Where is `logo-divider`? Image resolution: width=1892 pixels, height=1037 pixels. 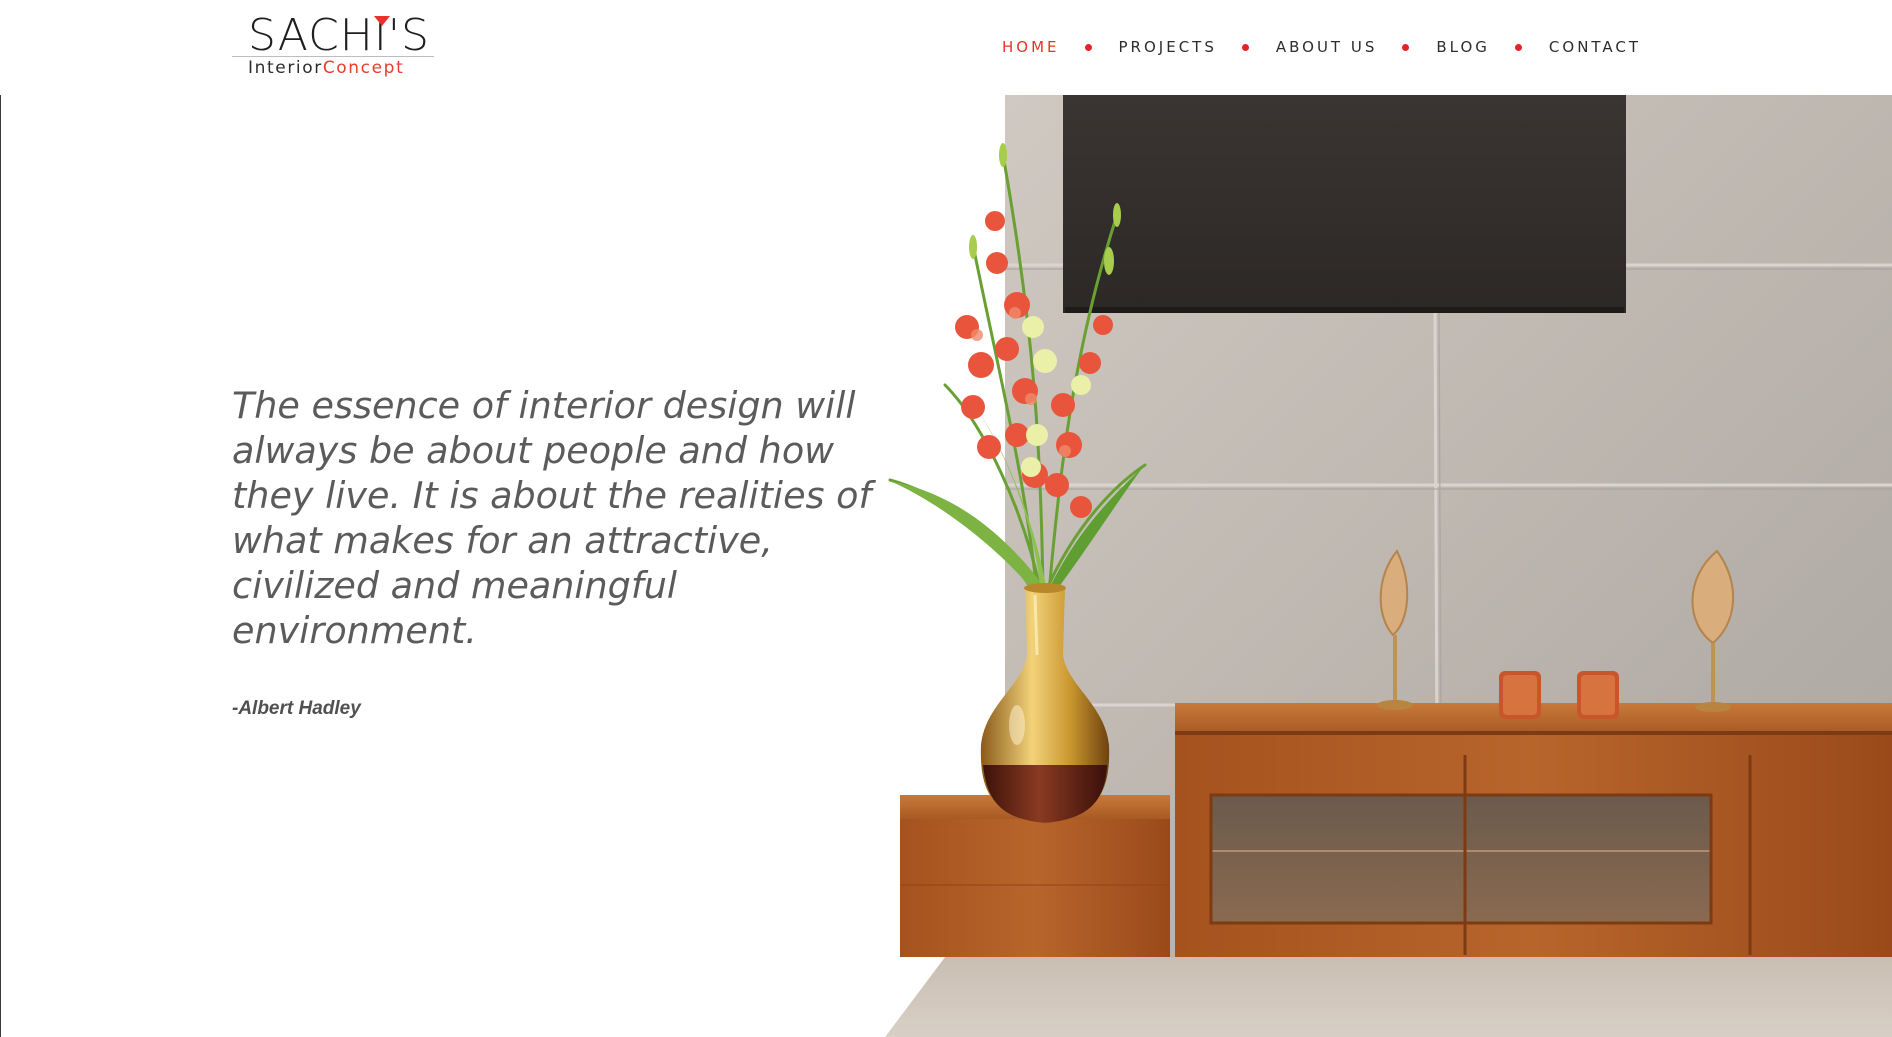 logo-divider is located at coordinates (333, 56).